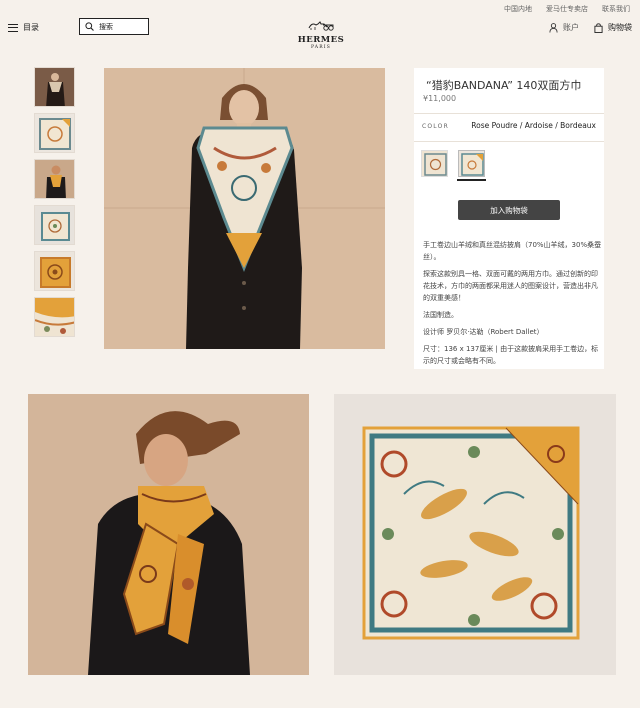  I want to click on thumbnail-gallery, so click(54, 205).